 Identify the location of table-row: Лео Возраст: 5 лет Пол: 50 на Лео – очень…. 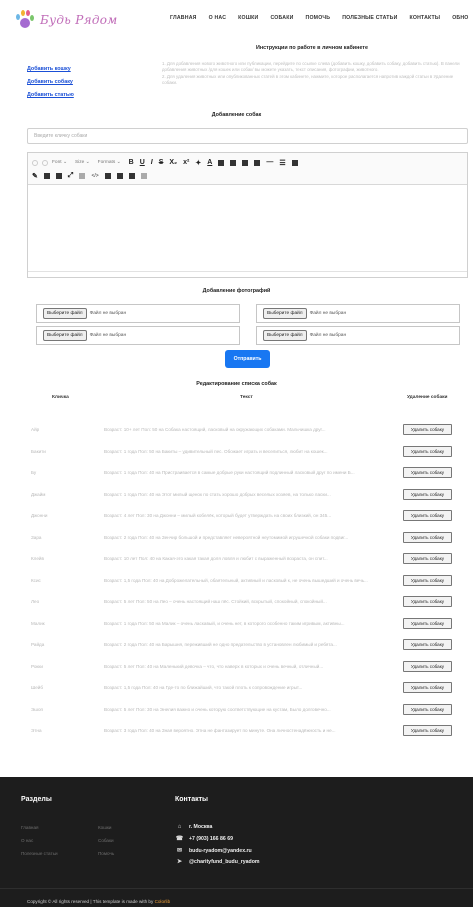
(247, 603).